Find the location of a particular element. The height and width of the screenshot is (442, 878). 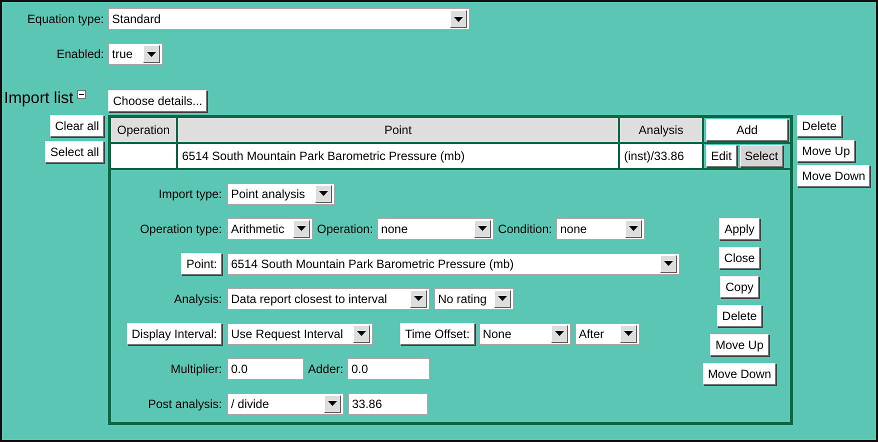

dropdown: 6514 South Mountain Park Barometric Pressure (mb) is located at coordinates (453, 263).